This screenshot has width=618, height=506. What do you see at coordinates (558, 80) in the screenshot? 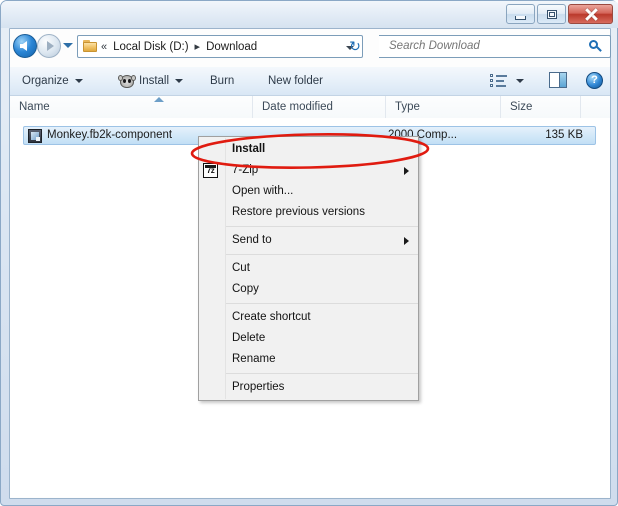
I see `preview-pane-icon` at bounding box center [558, 80].